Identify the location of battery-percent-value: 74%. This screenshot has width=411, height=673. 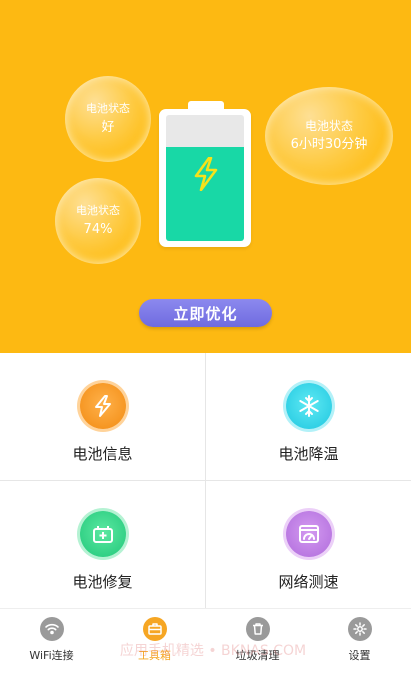
(98, 229).